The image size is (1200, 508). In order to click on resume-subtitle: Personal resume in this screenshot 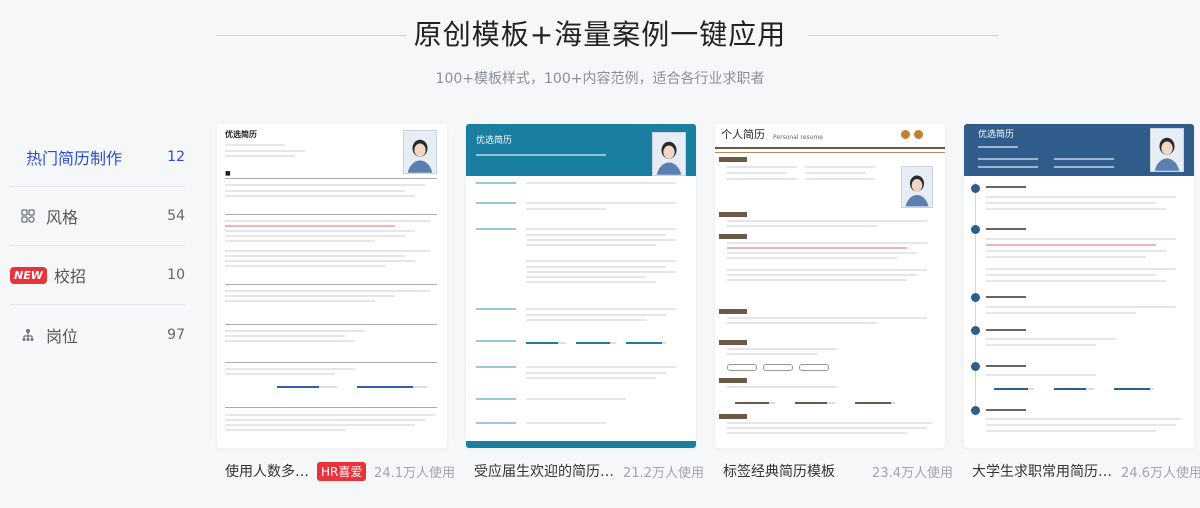, I will do `click(798, 137)`.